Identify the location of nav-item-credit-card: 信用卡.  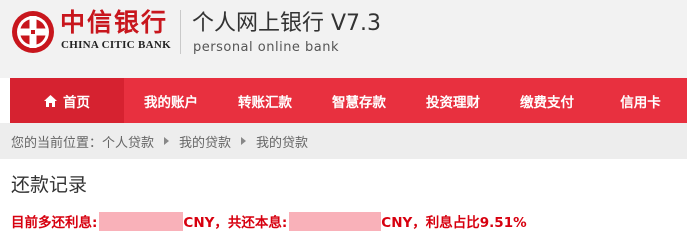
(640, 100).